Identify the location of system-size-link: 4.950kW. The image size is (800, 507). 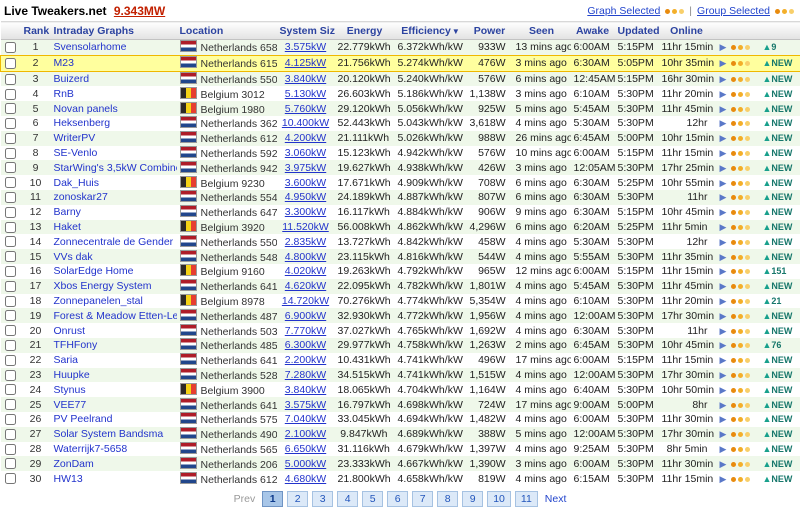
(305, 197).